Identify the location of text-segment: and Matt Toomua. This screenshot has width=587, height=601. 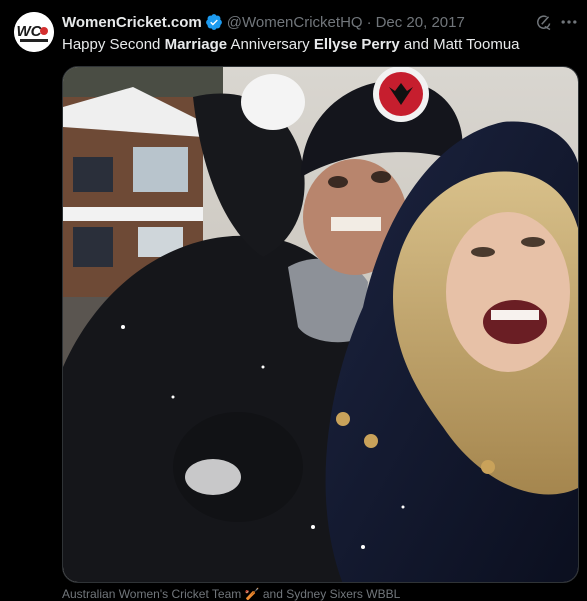
(459, 44).